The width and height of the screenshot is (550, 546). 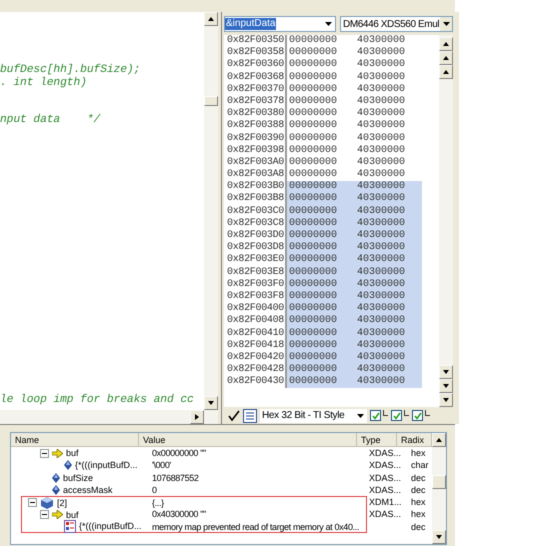 I want to click on scroll-top-button, so click(x=446, y=44).